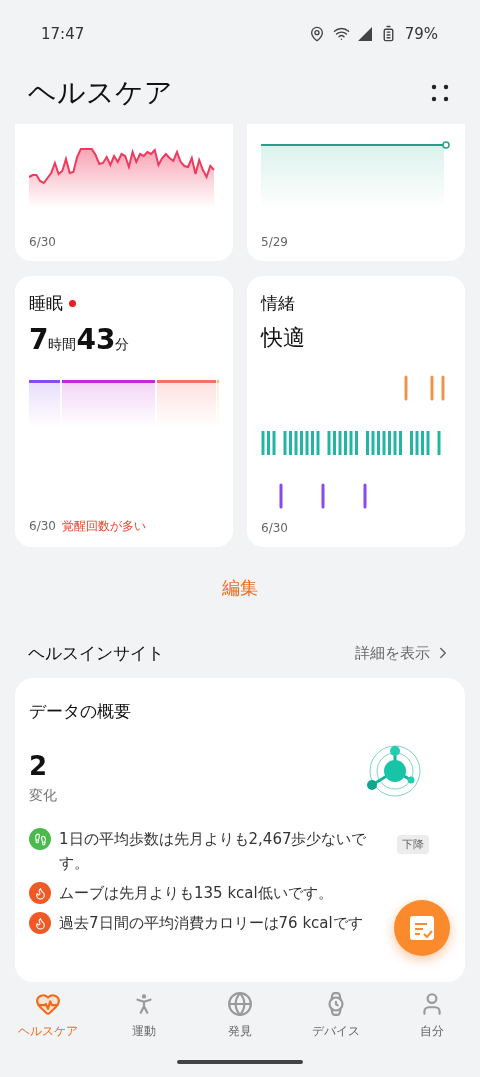 This screenshot has width=480, height=1077. I want to click on metric-card: 6/30, so click(124, 193).